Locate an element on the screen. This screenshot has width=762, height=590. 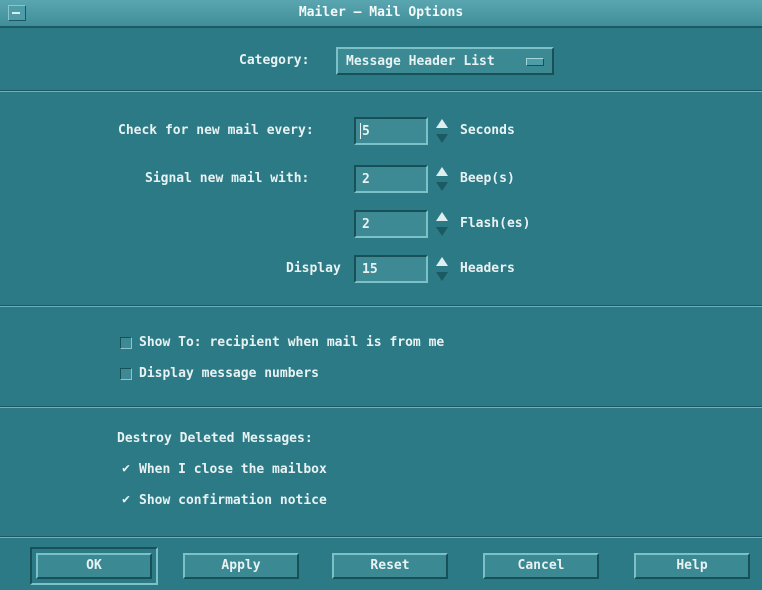
window-title: Mailer – Mail Options is located at coordinates (381, 12).